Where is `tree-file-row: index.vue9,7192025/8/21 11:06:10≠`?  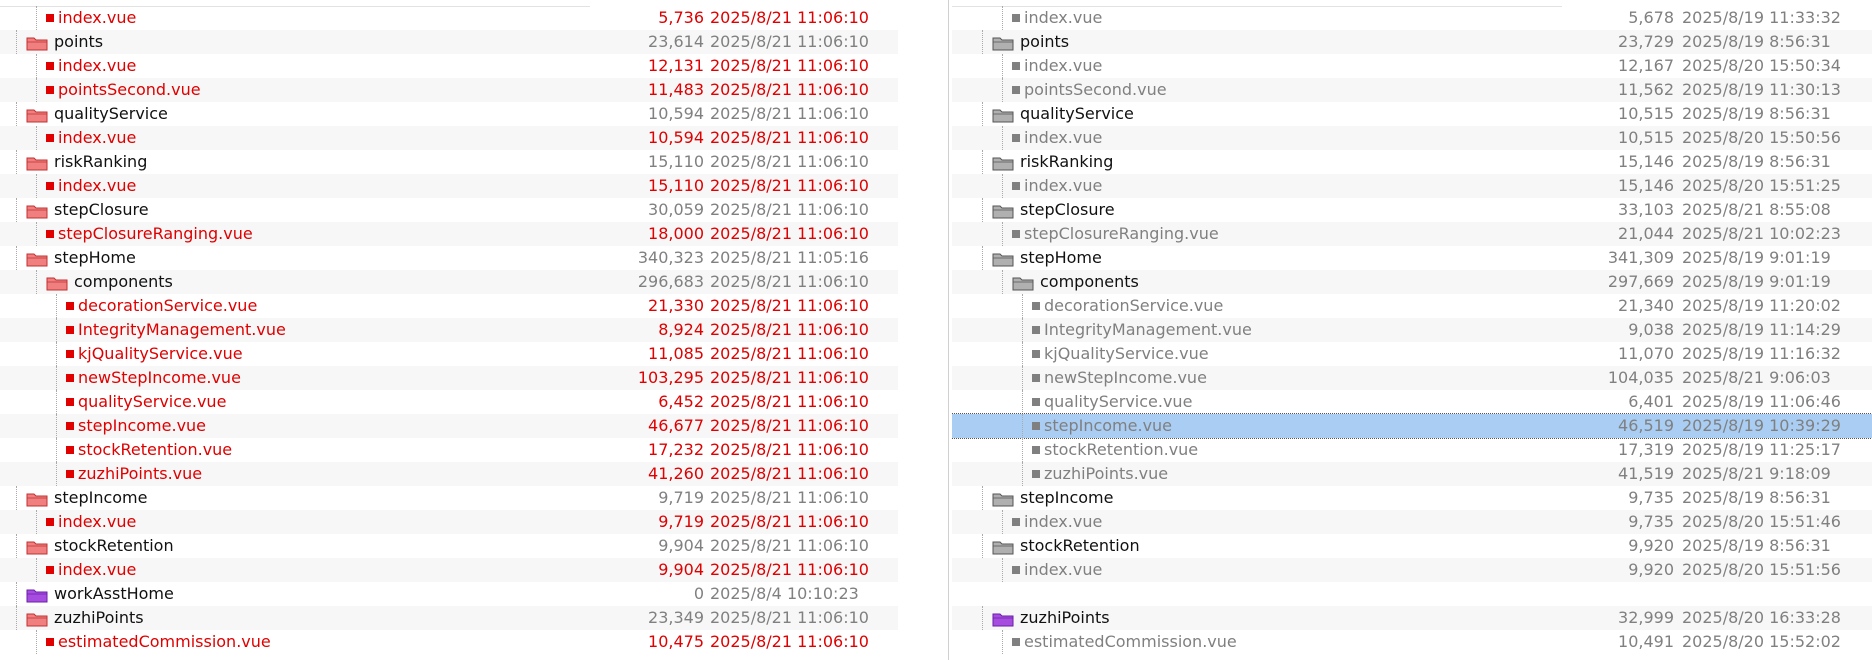
tree-file-row: index.vue9,7192025/8/21 11:06:10≠ is located at coordinates (449, 522).